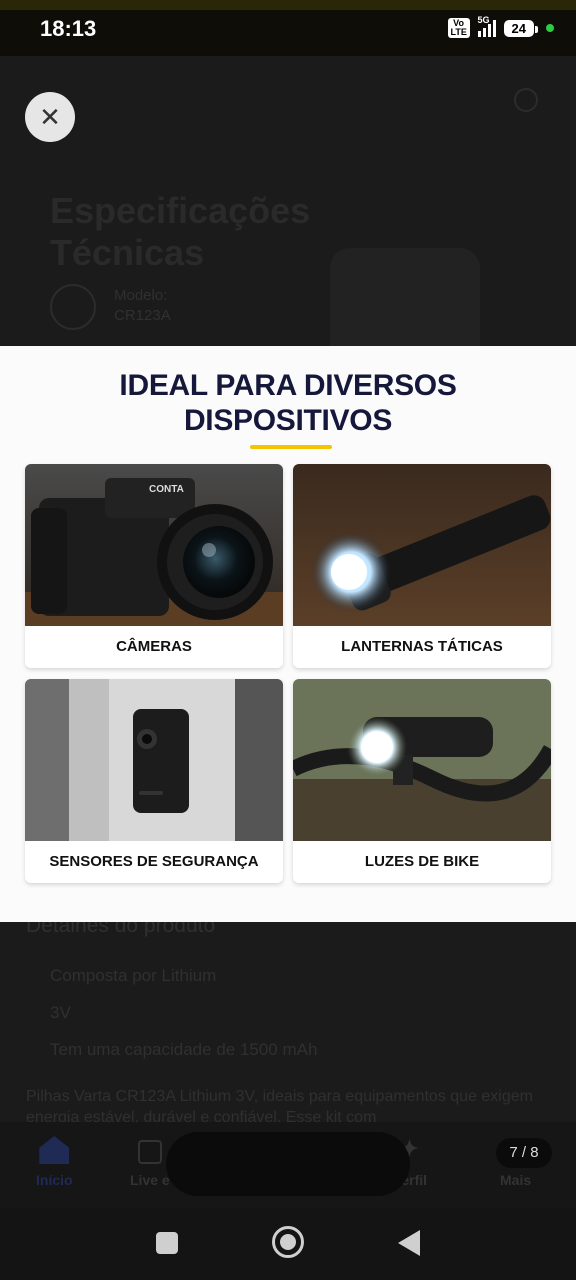 This screenshot has width=576, height=1280. What do you see at coordinates (409, 1243) in the screenshot?
I see `back-button` at bounding box center [409, 1243].